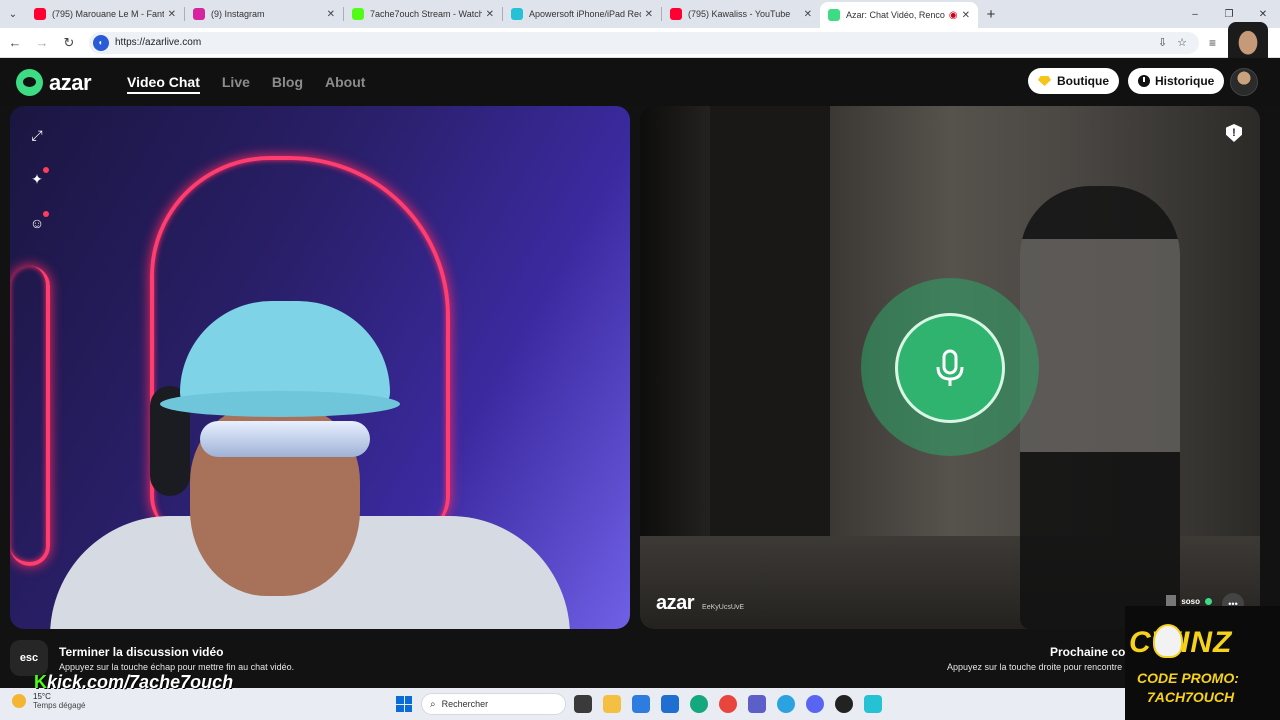 The width and height of the screenshot is (1280, 720). Describe the element at coordinates (433, 704) in the screenshot. I see `search-icon: ⌕` at that location.